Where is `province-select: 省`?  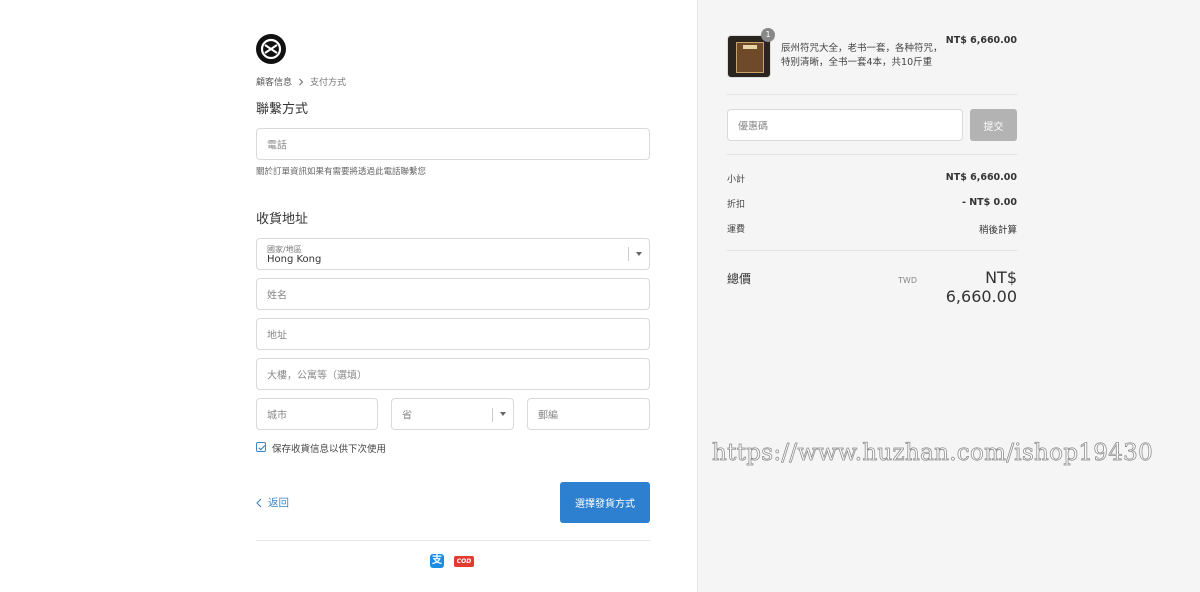 province-select: 省 is located at coordinates (452, 414).